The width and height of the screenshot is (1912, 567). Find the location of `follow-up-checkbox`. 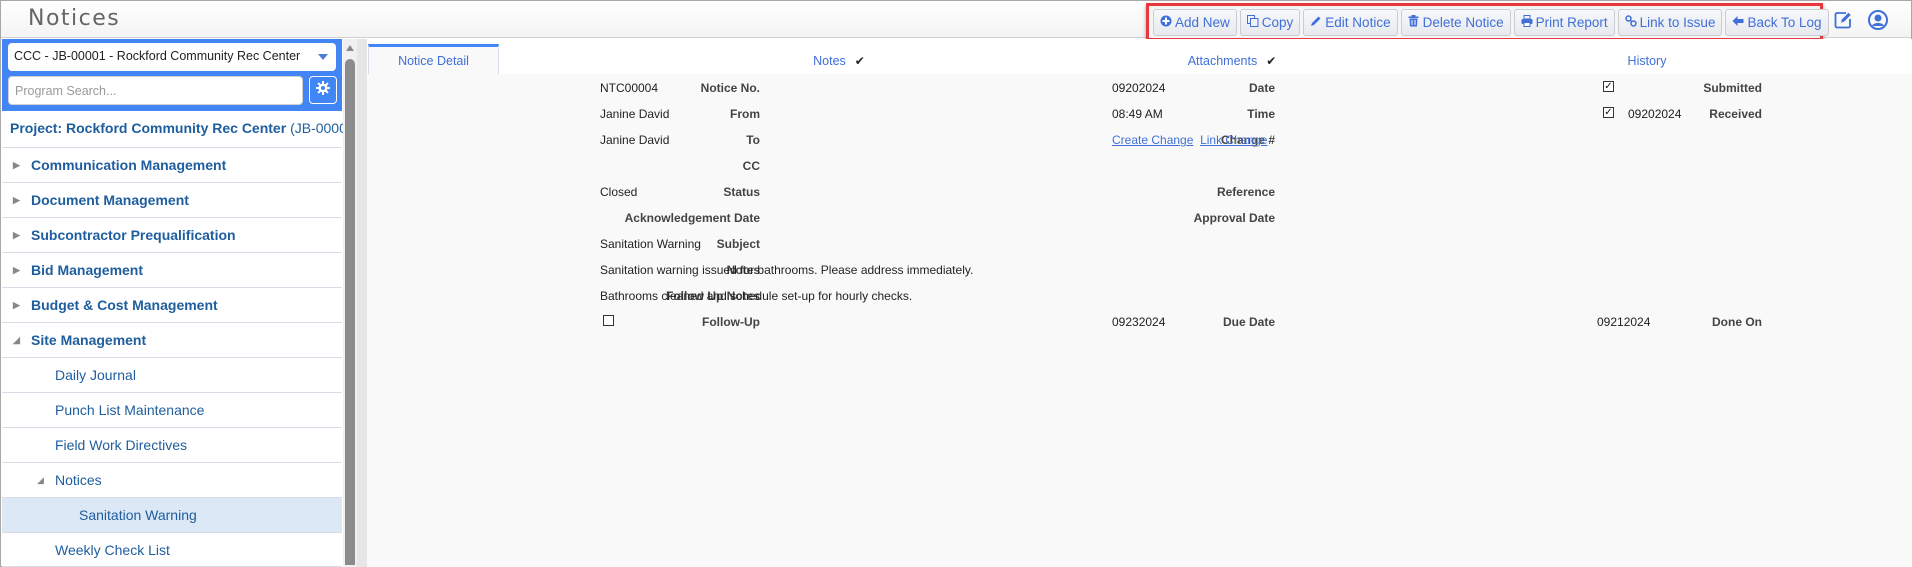

follow-up-checkbox is located at coordinates (608, 320).